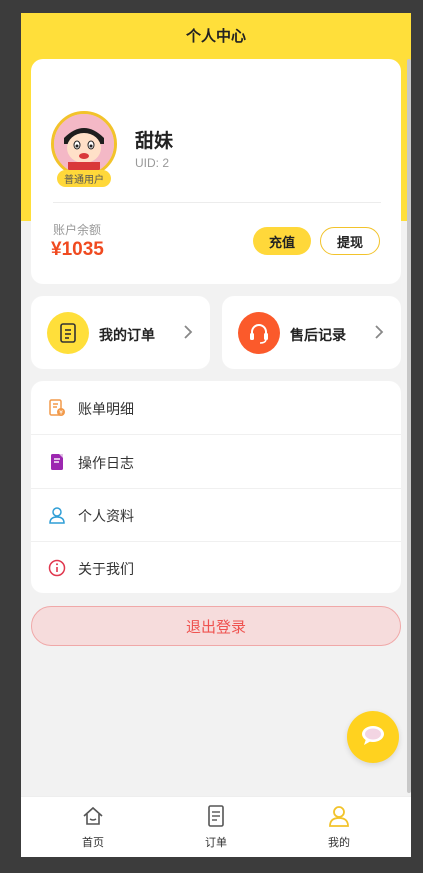  What do you see at coordinates (215, 36) in the screenshot?
I see `page-title: 个人中心` at bounding box center [215, 36].